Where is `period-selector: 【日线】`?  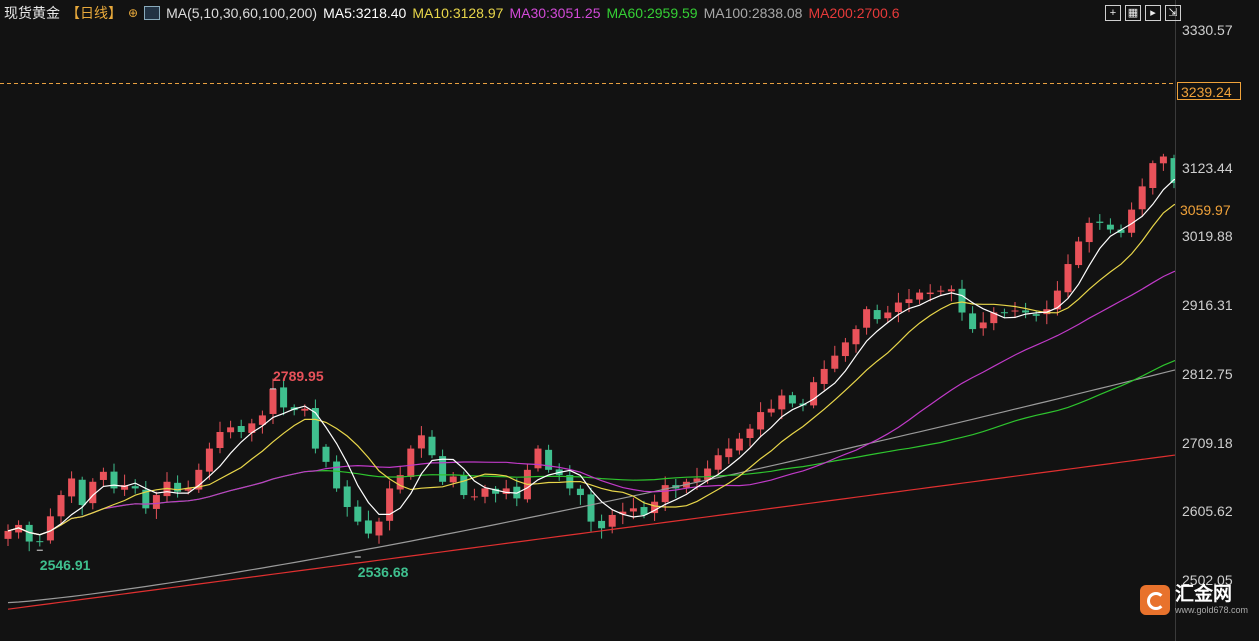 period-selector: 【日线】 is located at coordinates (94, 13).